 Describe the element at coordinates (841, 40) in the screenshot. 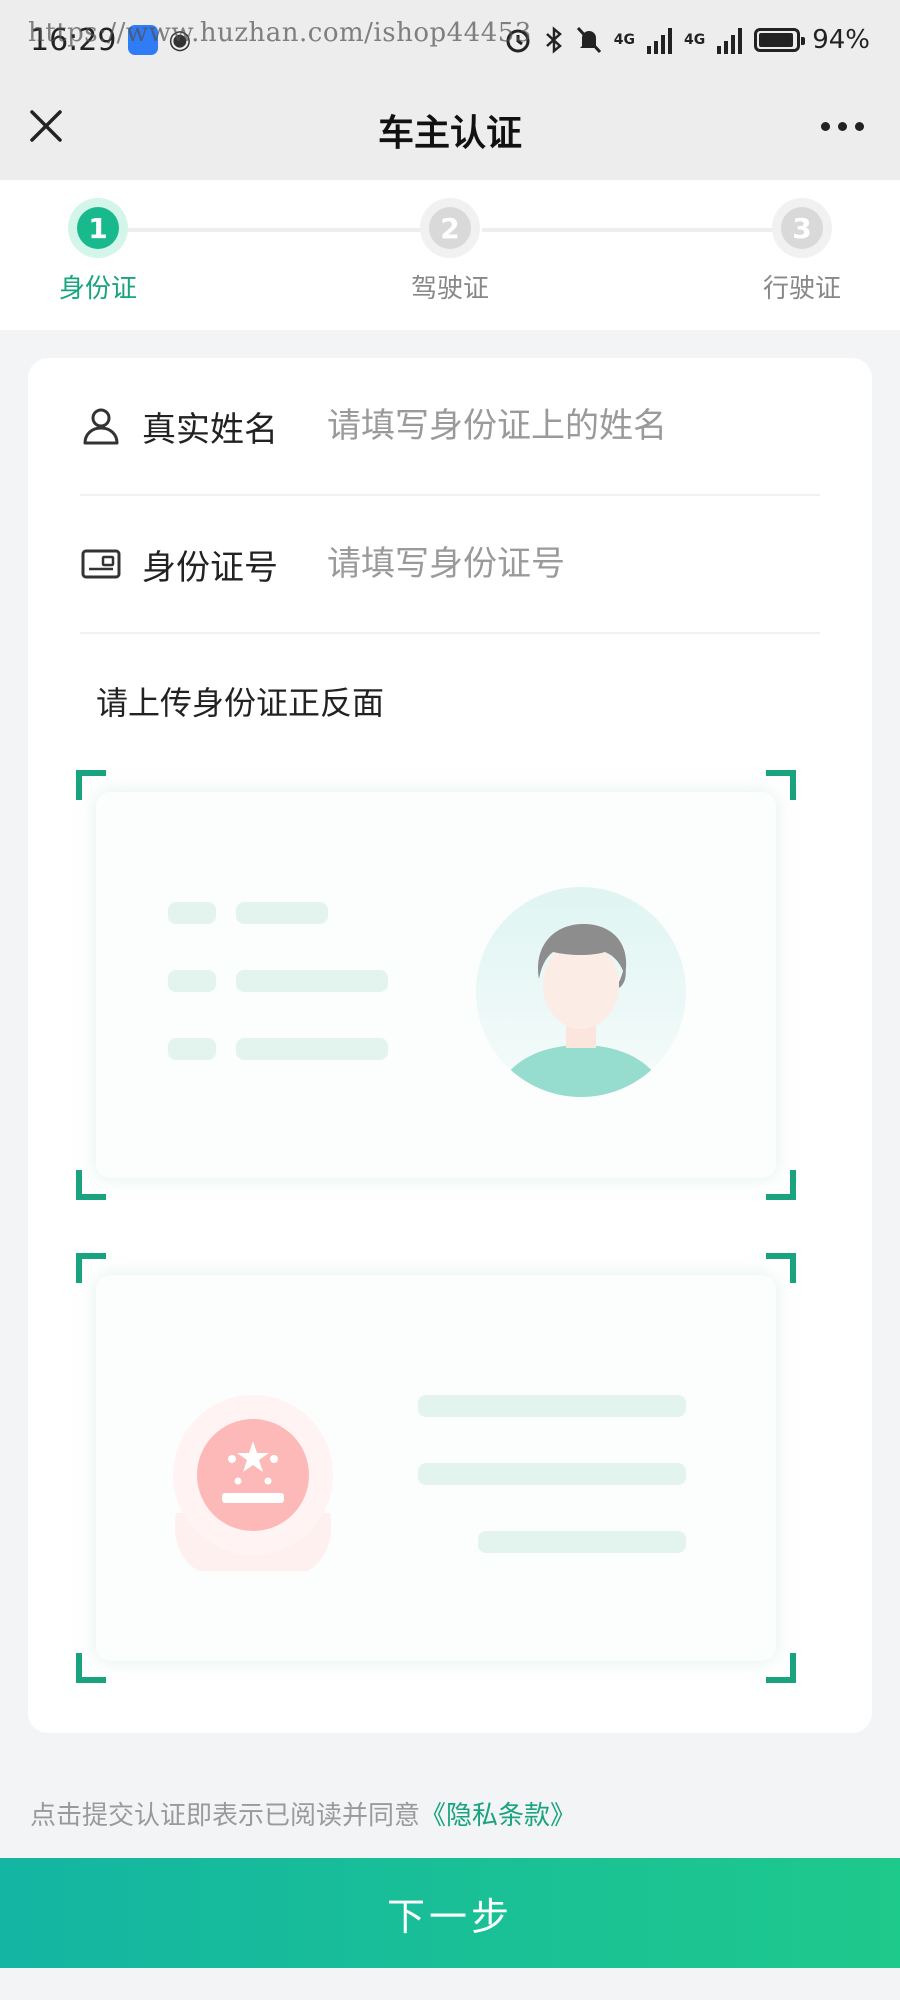

I see `battery-percent: 94%` at that location.